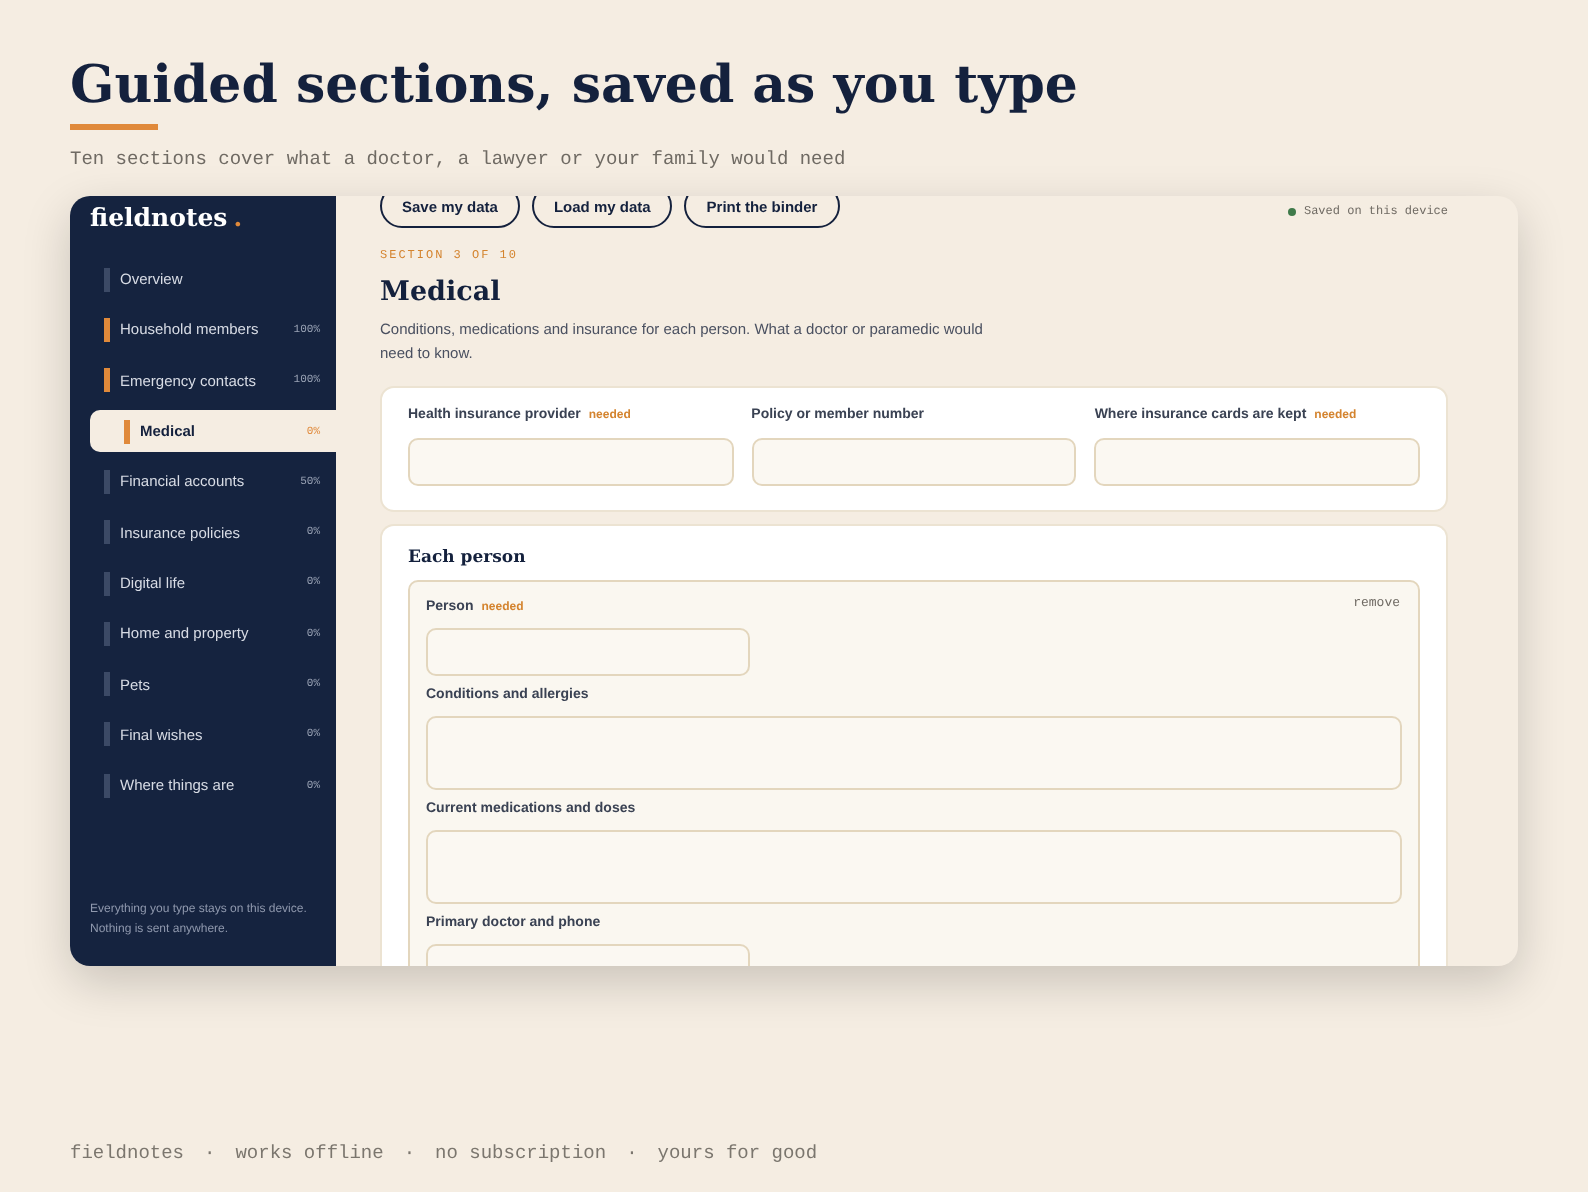 The width and height of the screenshot is (1588, 1192). What do you see at coordinates (737, 1153) in the screenshot?
I see `footer-item: yours for good` at bounding box center [737, 1153].